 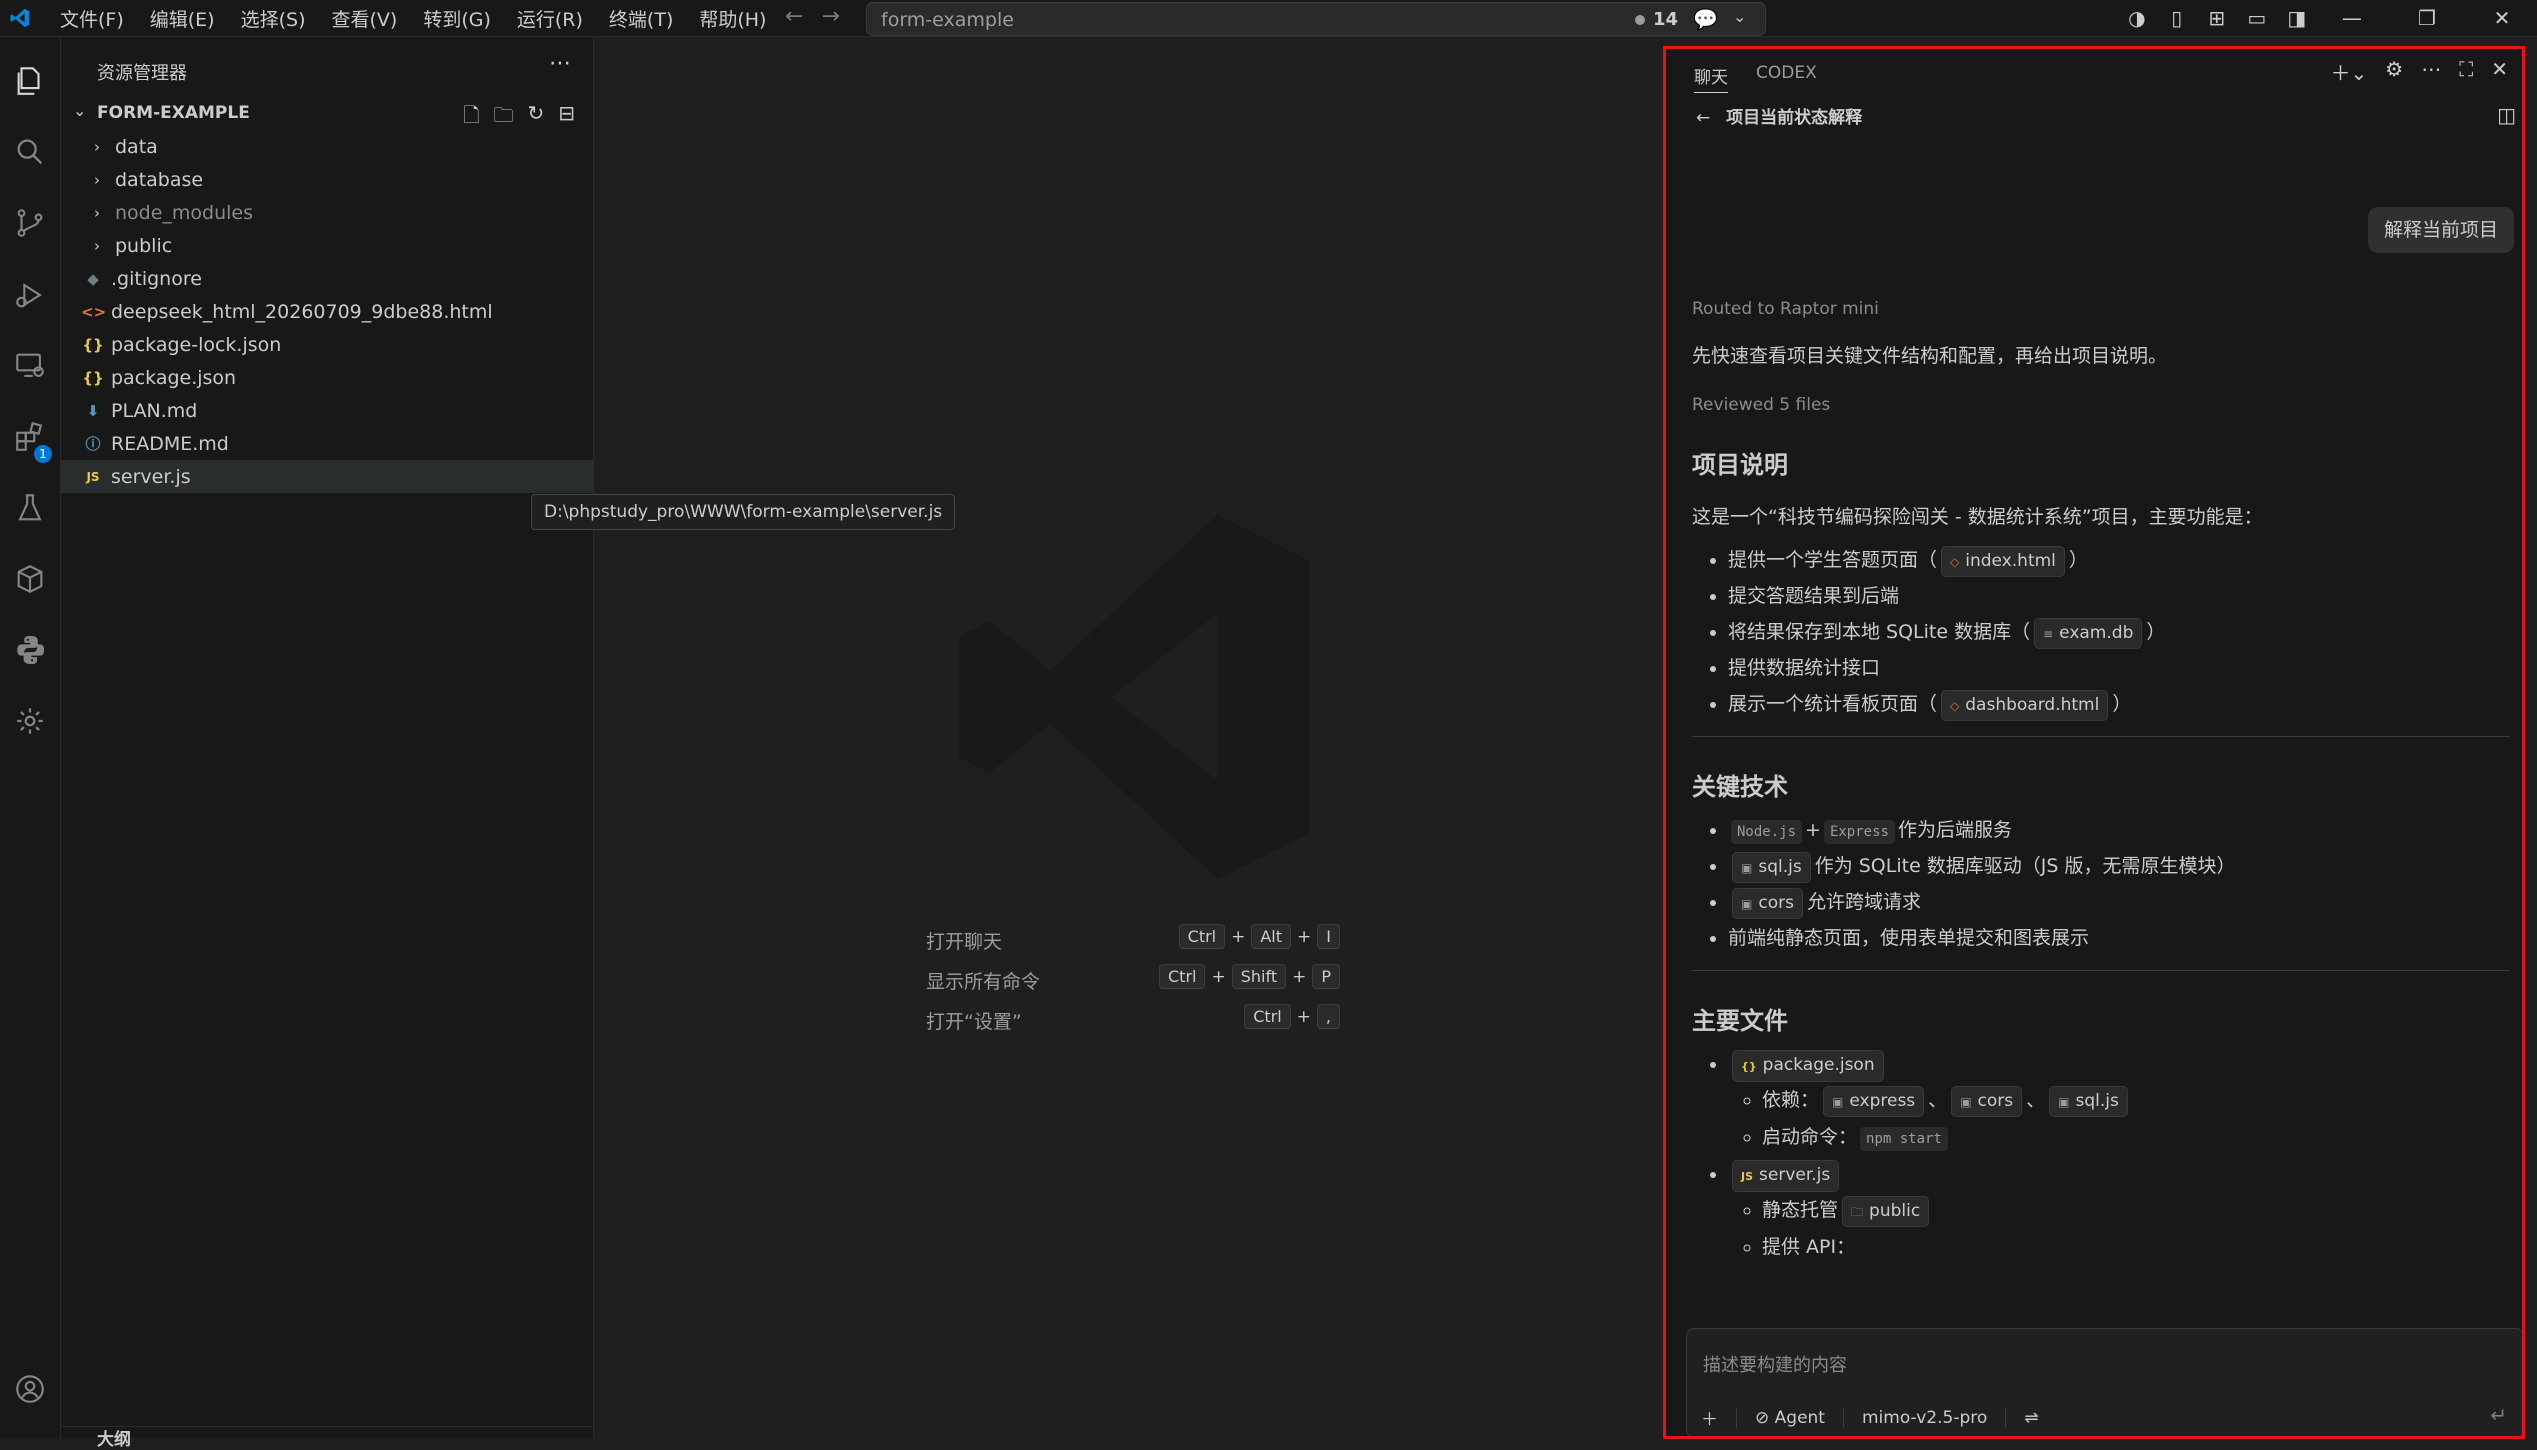 What do you see at coordinates (151, 476) in the screenshot?
I see `tree-item-label: server.js` at bounding box center [151, 476].